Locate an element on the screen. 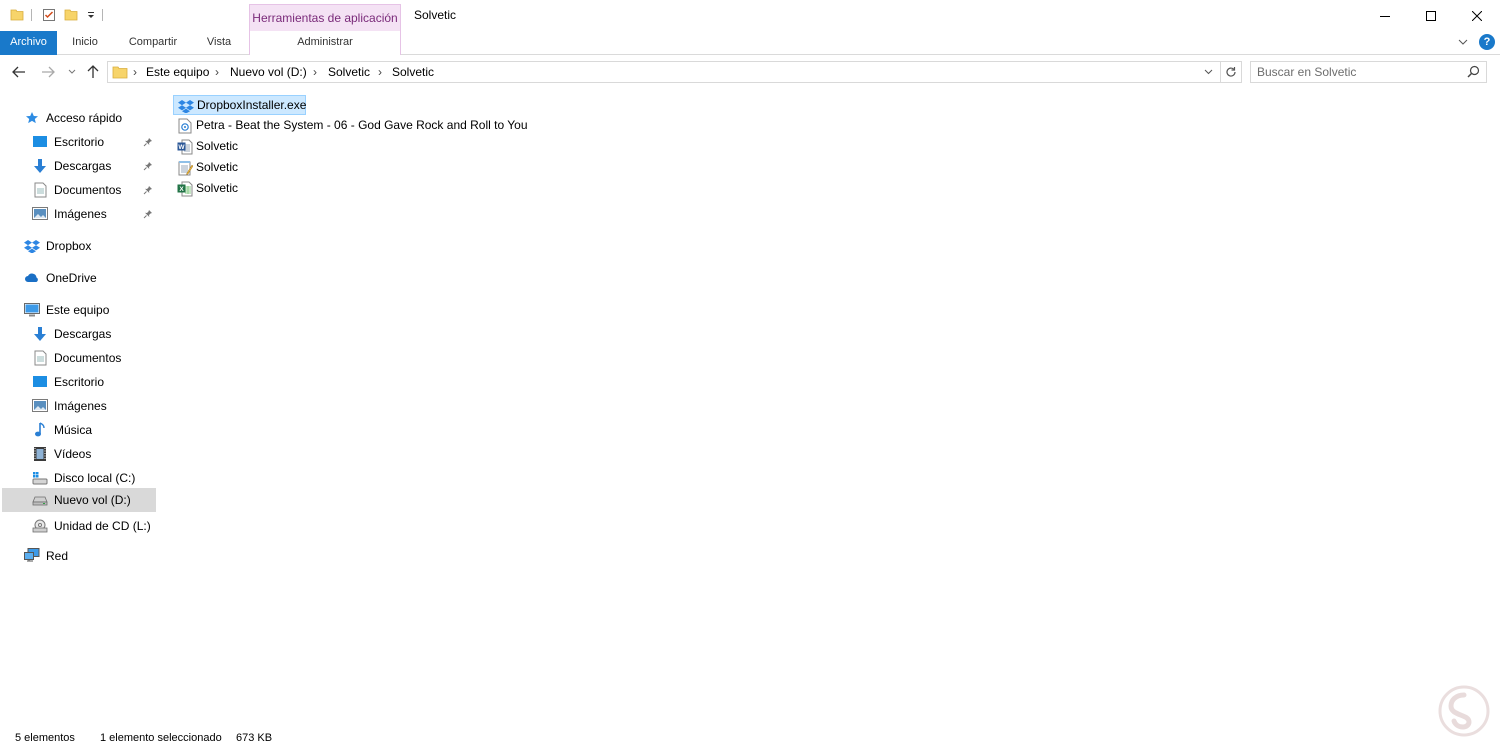  sidebar-item-disco-local-c: Disco local (C:) is located at coordinates (79, 477).